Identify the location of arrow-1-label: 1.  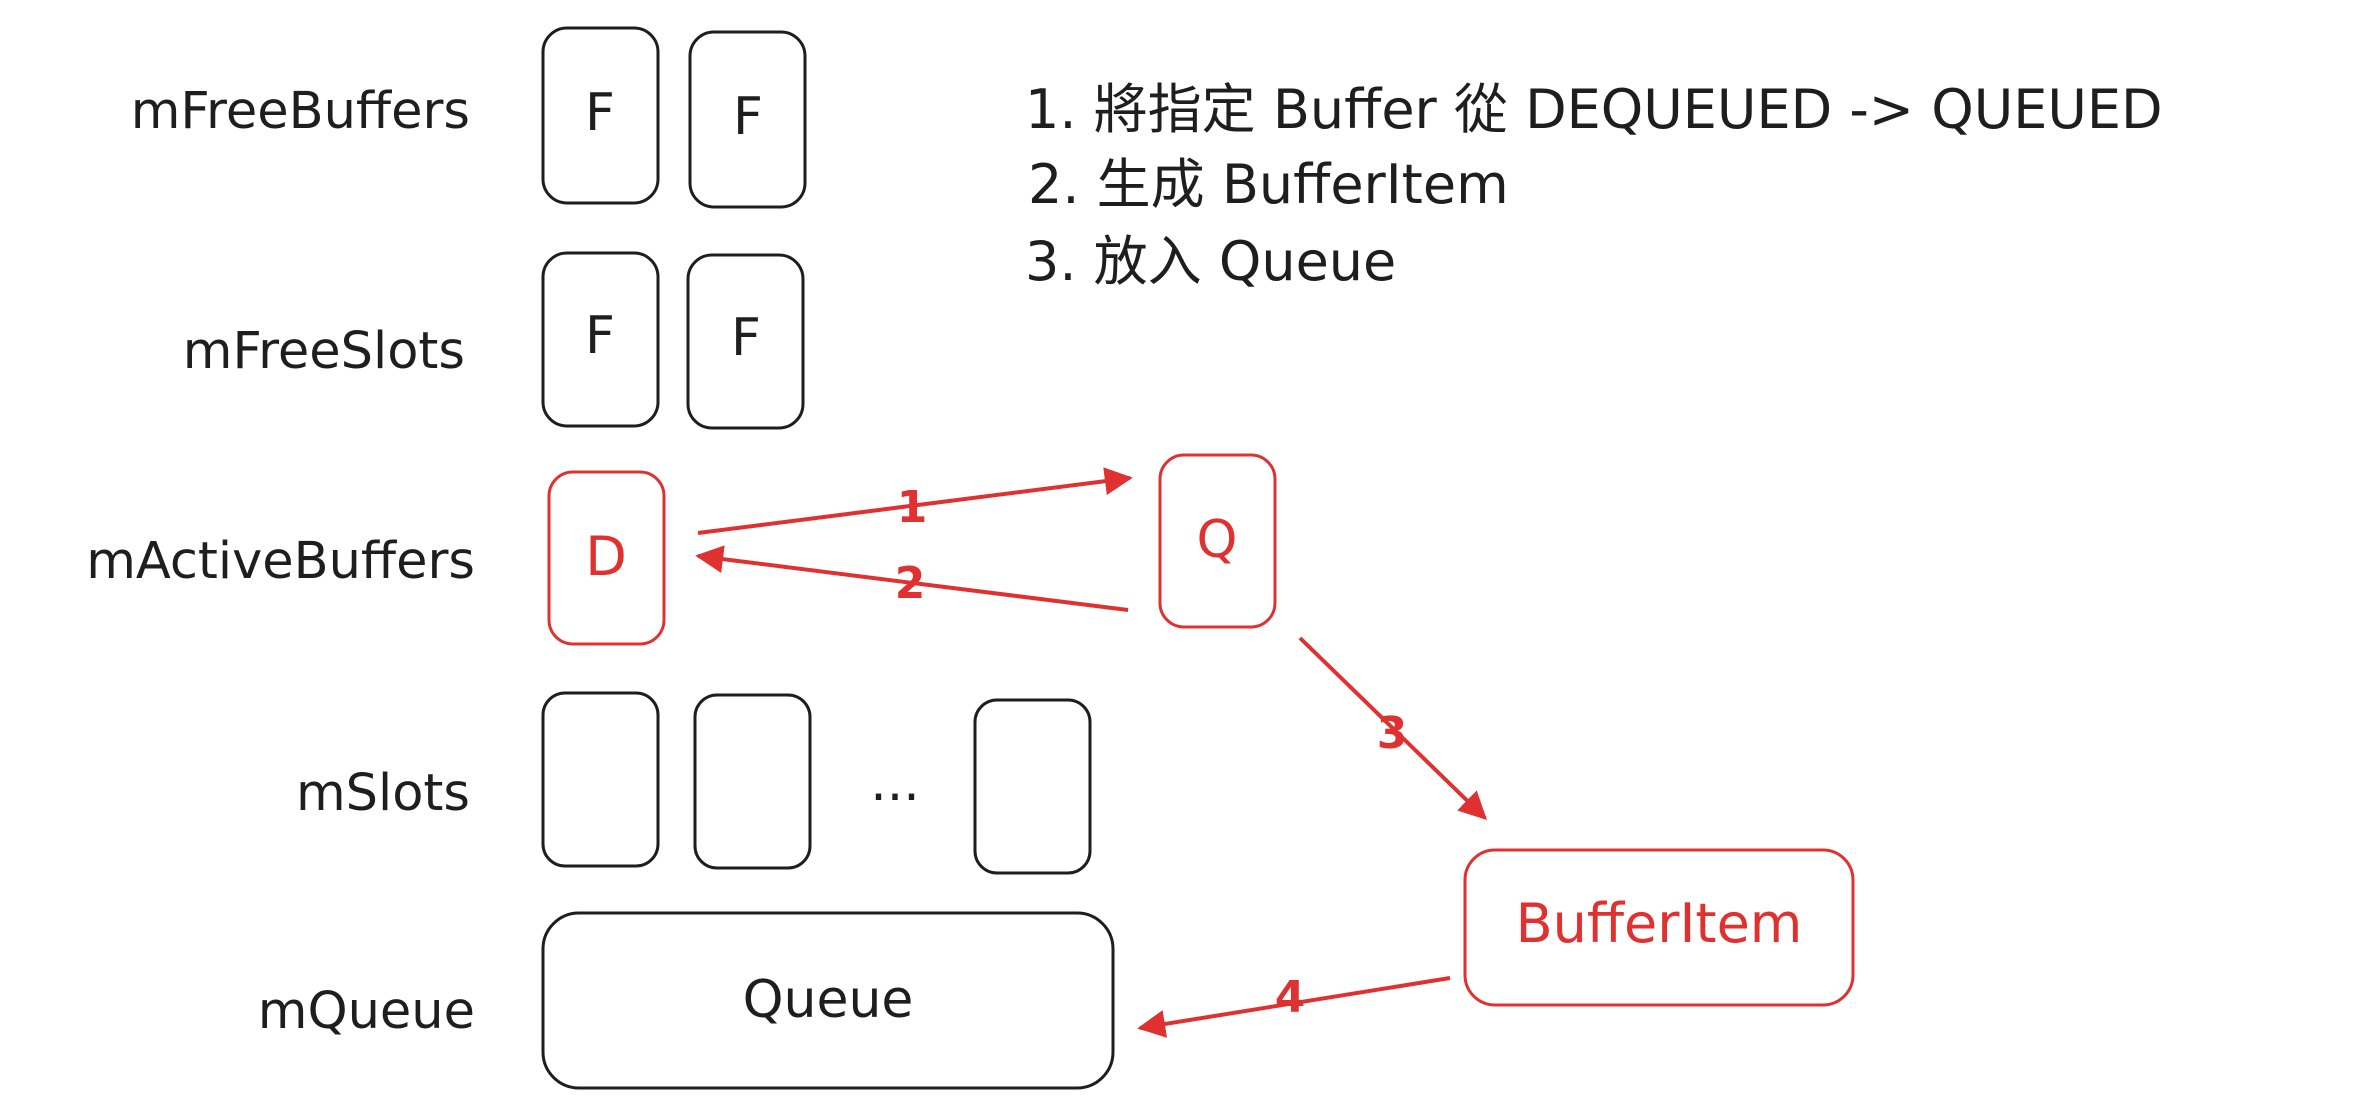
(912, 507).